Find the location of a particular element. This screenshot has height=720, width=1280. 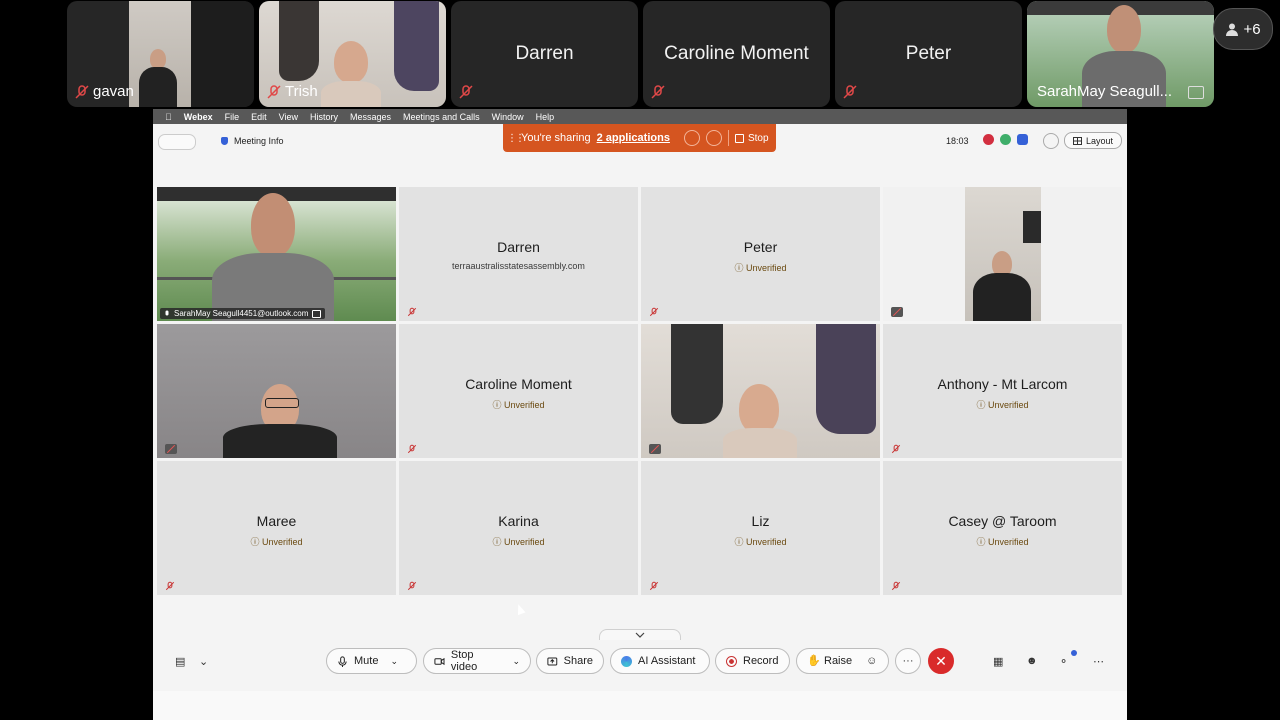

more-label: ··· is located at coordinates (908, 661).